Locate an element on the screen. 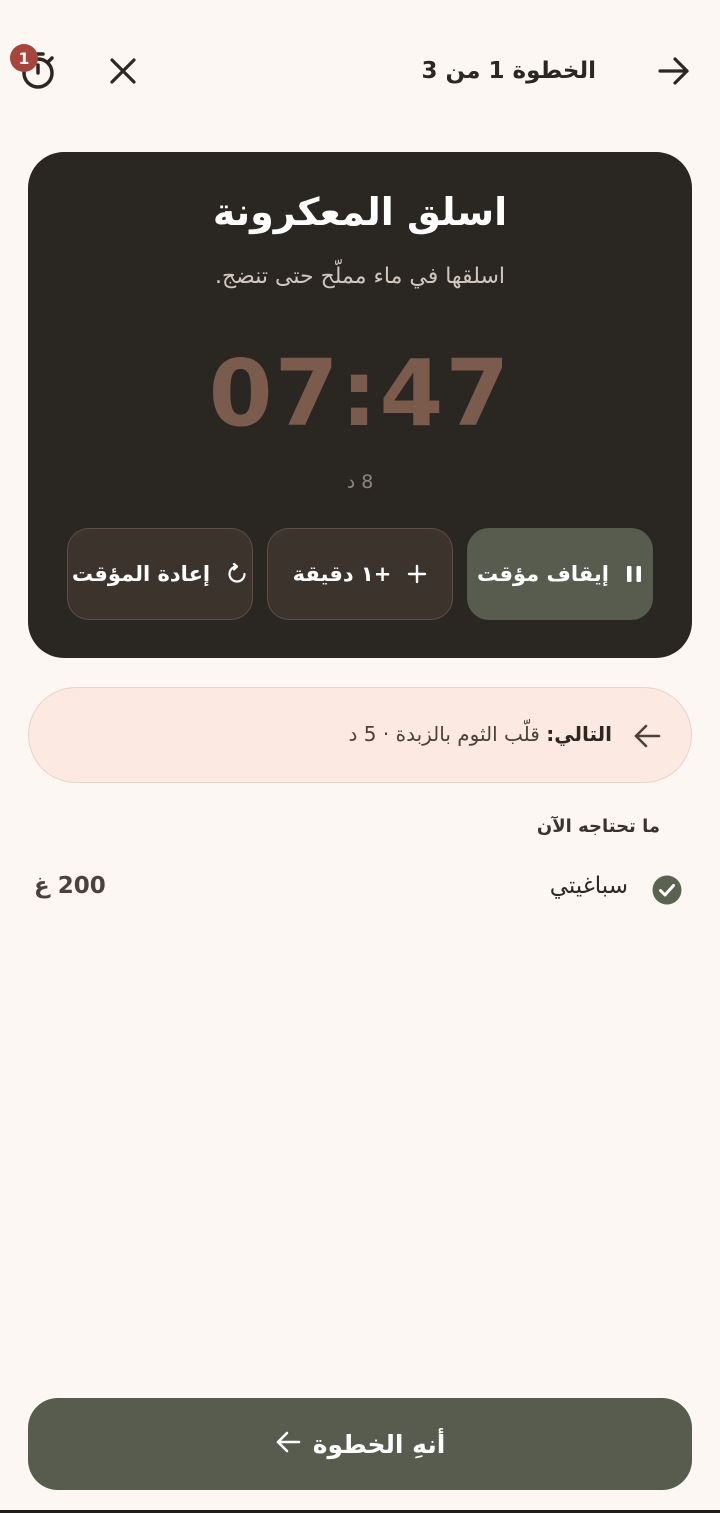 The height and width of the screenshot is (1513, 720). arrow-right-icon is located at coordinates (673, 71).